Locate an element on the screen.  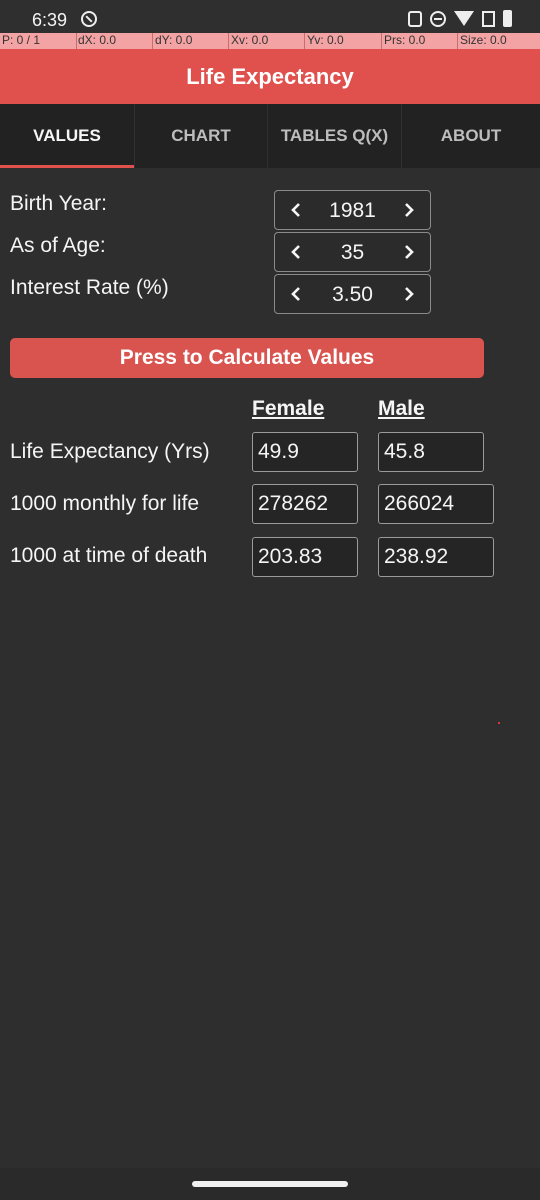
at-time-of-death-label: 1000 at time of death is located at coordinates (109, 555).